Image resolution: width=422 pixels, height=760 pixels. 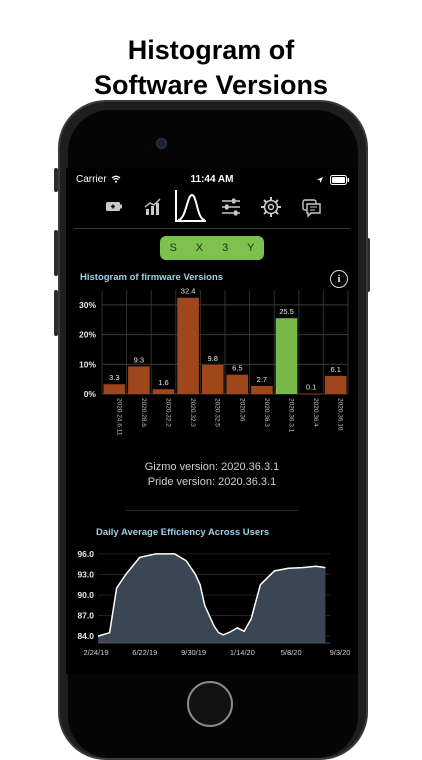 What do you see at coordinates (188, 291) in the screenshot?
I see `histogram-value-label: 32.4` at bounding box center [188, 291].